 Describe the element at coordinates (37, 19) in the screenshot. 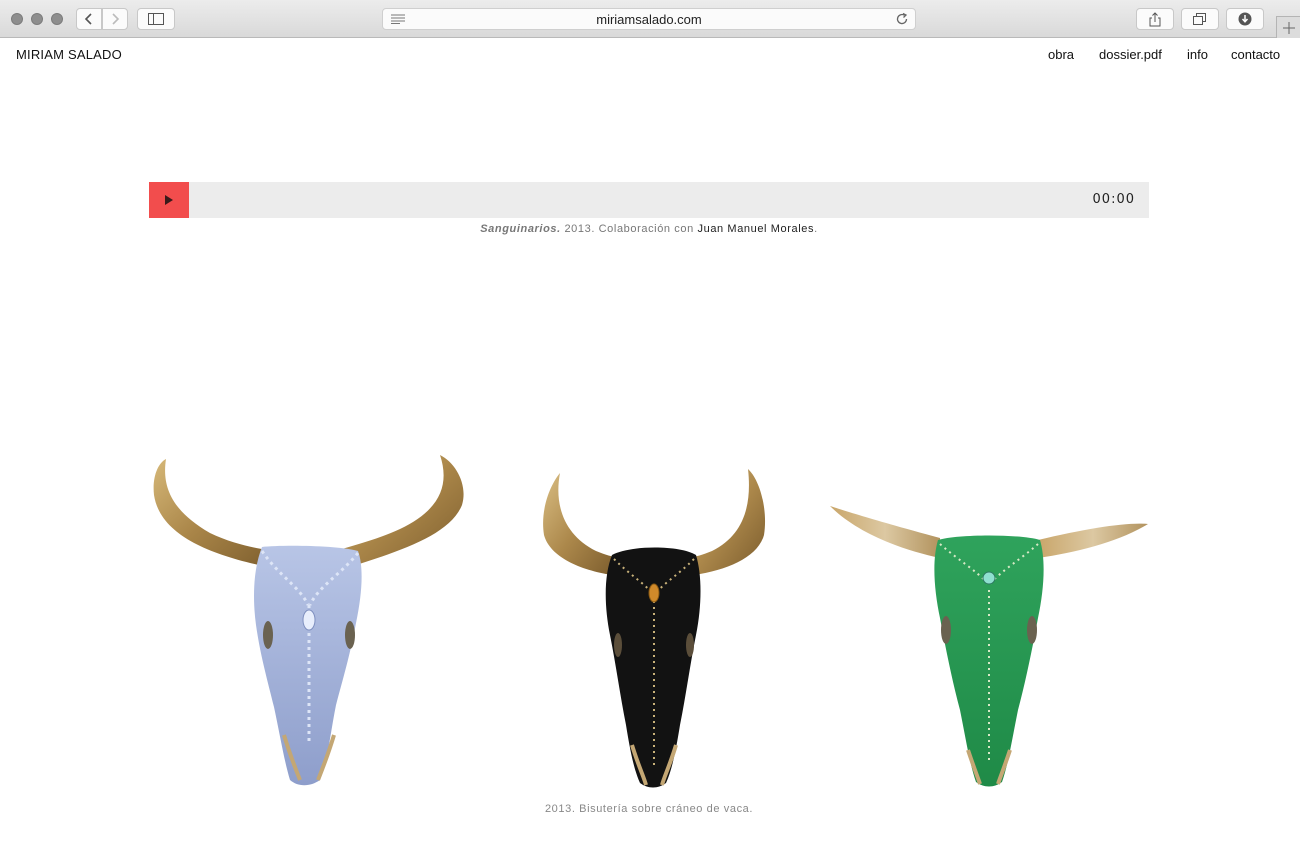

I see `minimize-window-button` at that location.